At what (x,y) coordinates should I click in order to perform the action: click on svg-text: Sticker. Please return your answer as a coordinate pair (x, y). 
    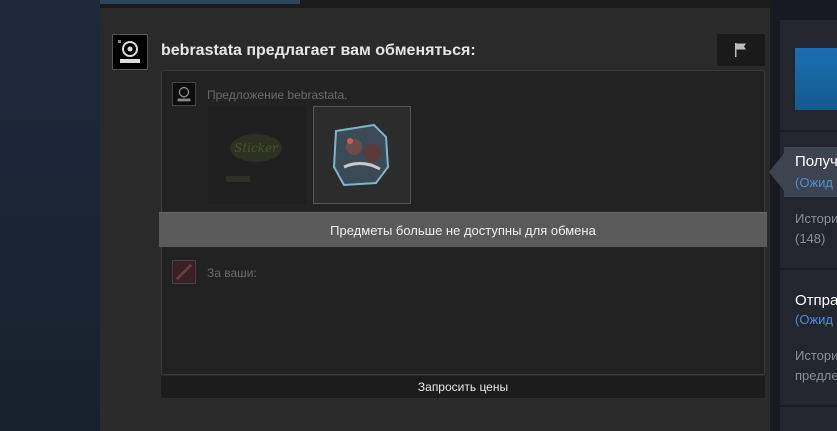
    Looking at the image, I should click on (256, 148).